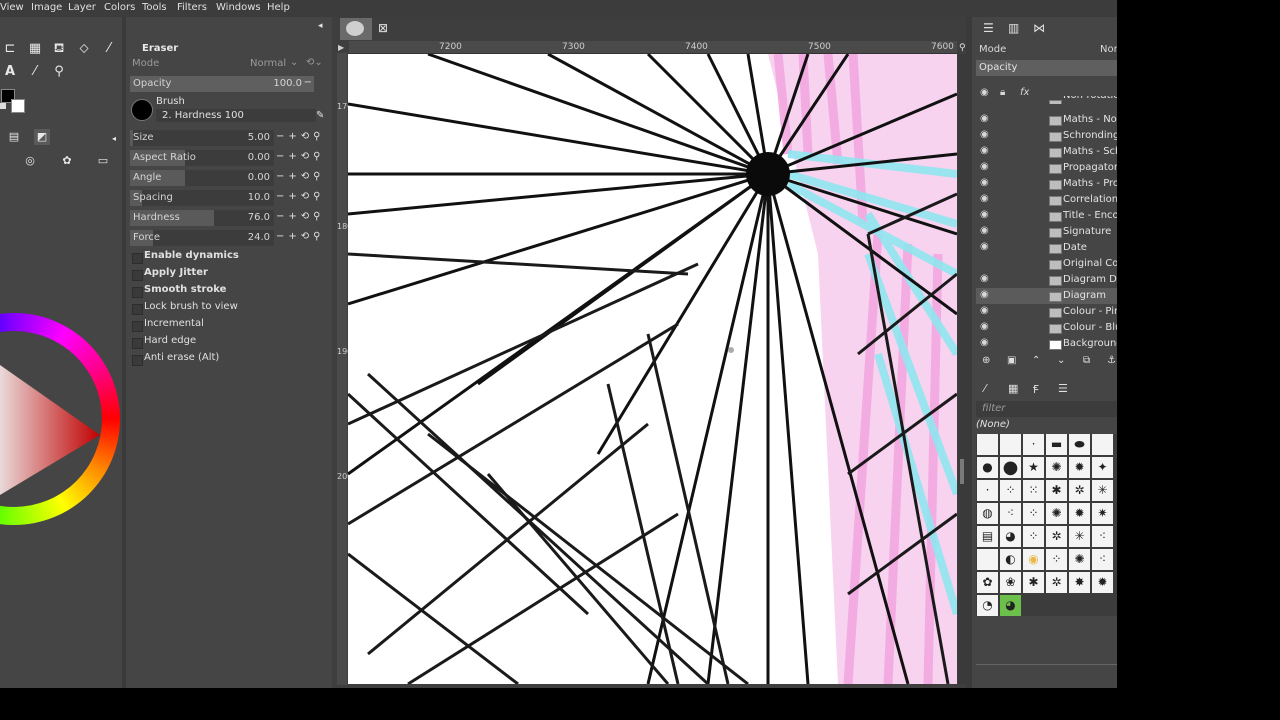  What do you see at coordinates (35, 72) in the screenshot?
I see `color-picker-icon: ⁄` at bounding box center [35, 72].